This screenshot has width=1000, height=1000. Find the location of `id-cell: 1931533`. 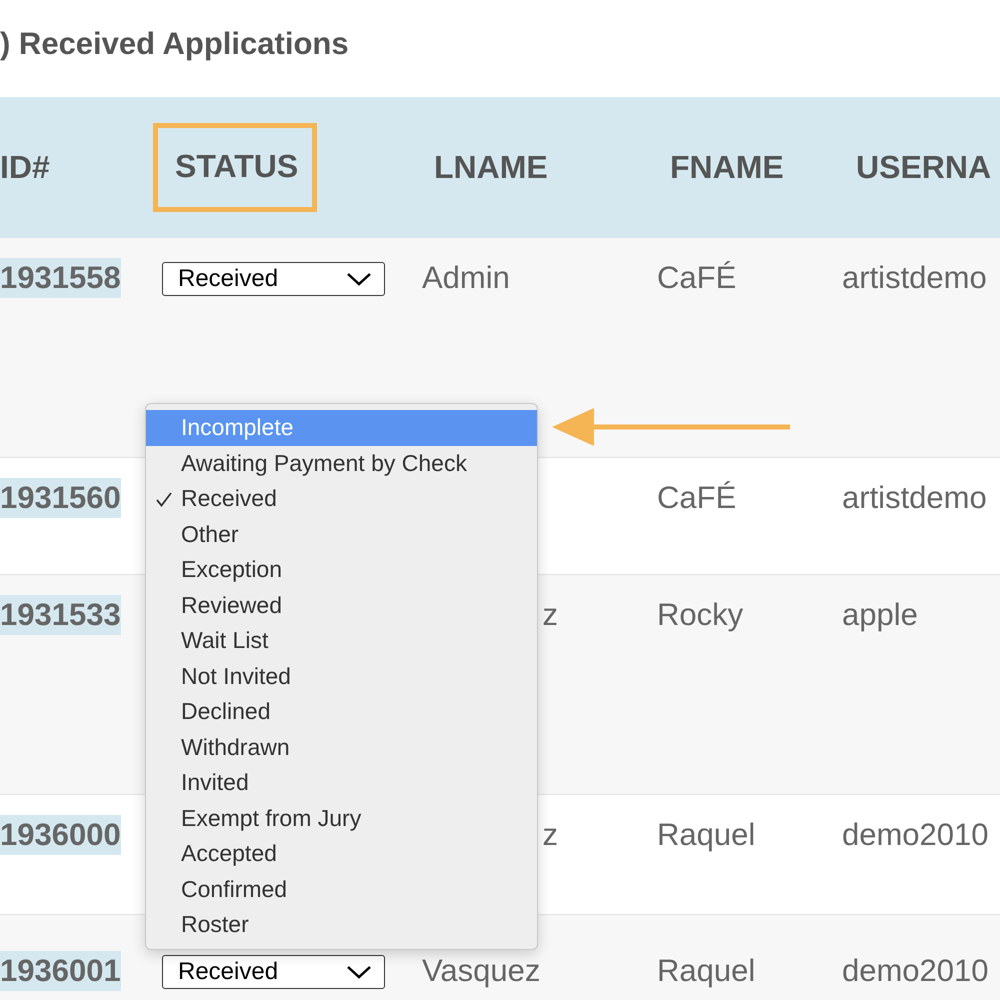

id-cell: 1931533 is located at coordinates (60, 615).